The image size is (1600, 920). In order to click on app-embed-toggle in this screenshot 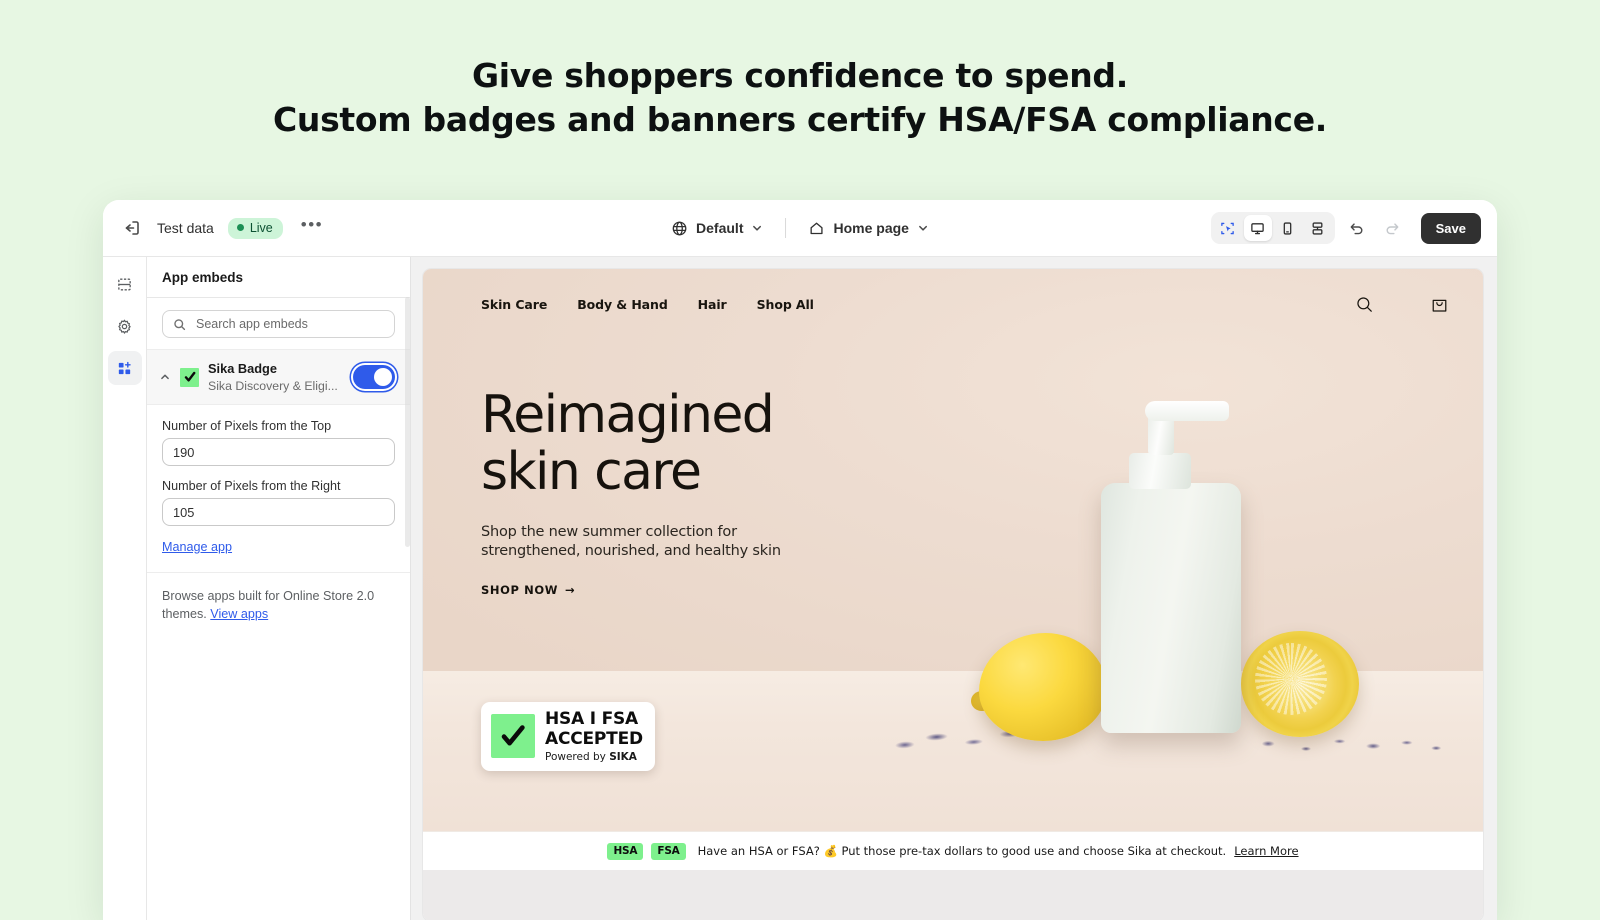, I will do `click(374, 377)`.